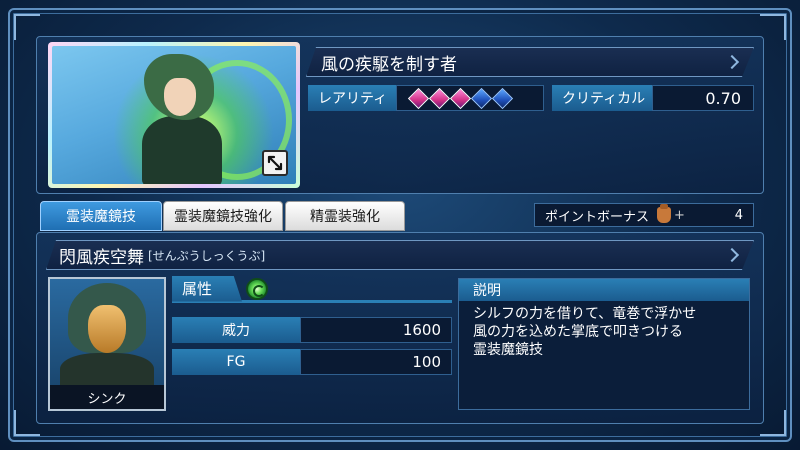 The height and width of the screenshot is (450, 800). What do you see at coordinates (107, 397) in the screenshot?
I see `character-name: シンク` at bounding box center [107, 397].